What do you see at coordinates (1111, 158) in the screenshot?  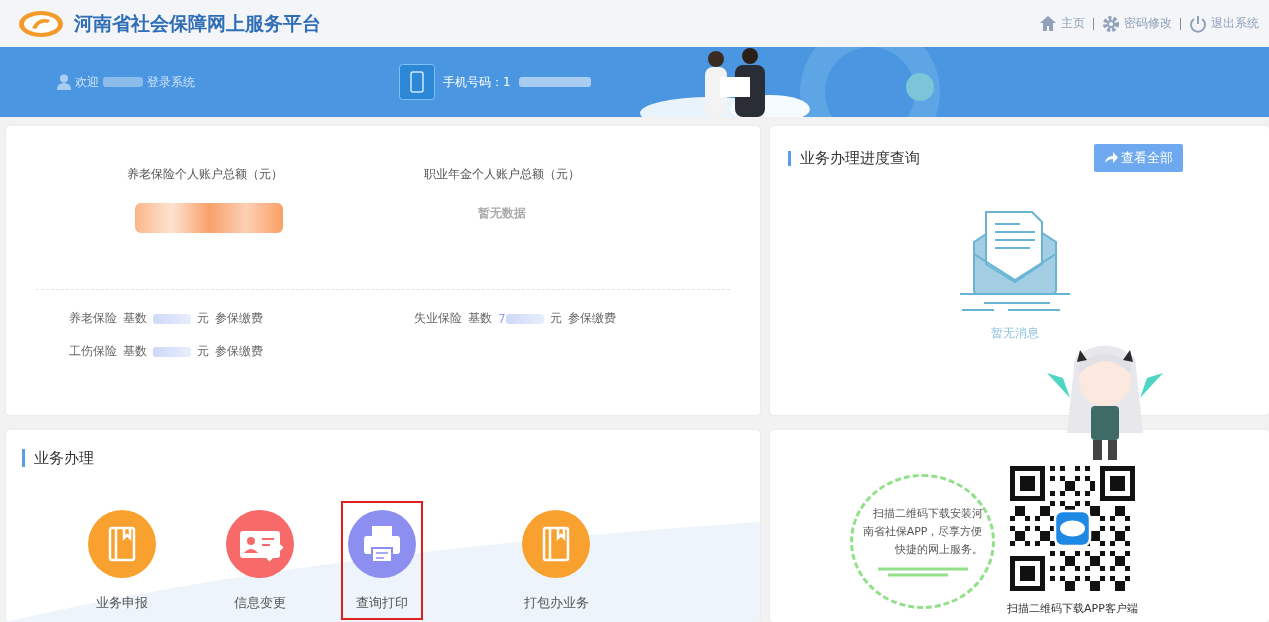 I see `share-arrow-icon` at bounding box center [1111, 158].